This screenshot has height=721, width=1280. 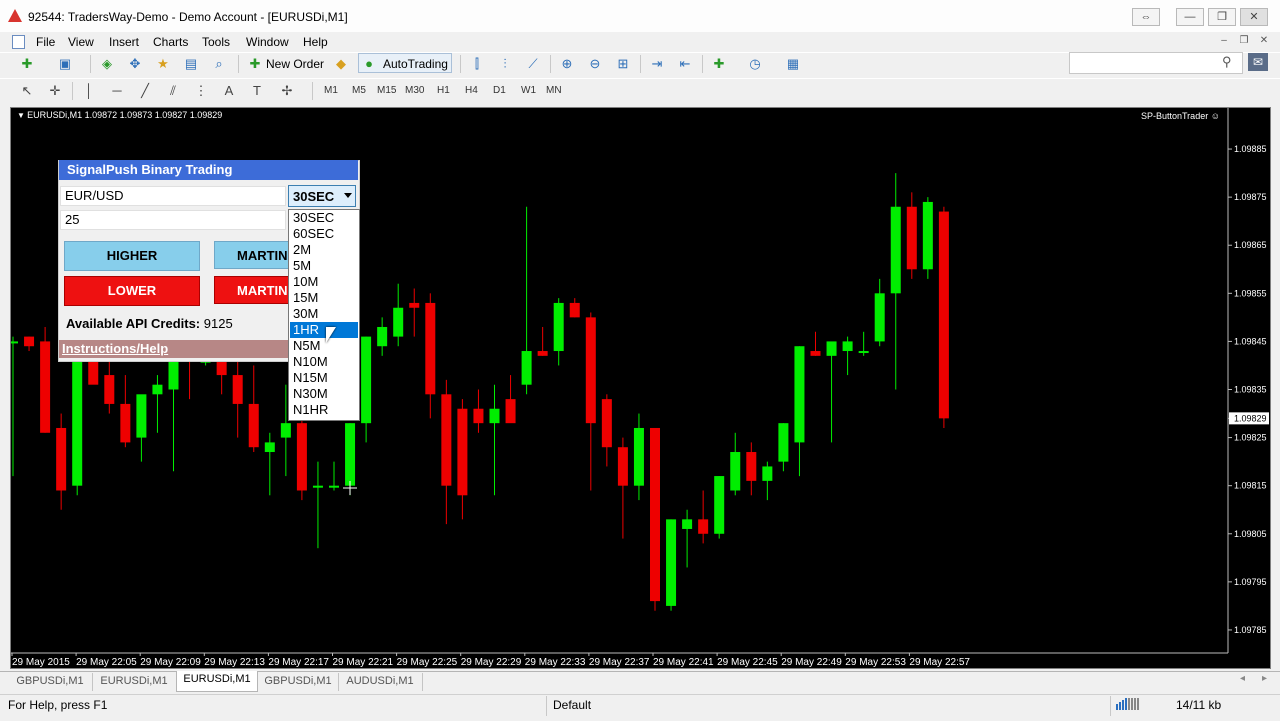 What do you see at coordinates (298, 682) in the screenshot?
I see `tab-gbpusdi-2: GBPUSDi,M1` at bounding box center [298, 682].